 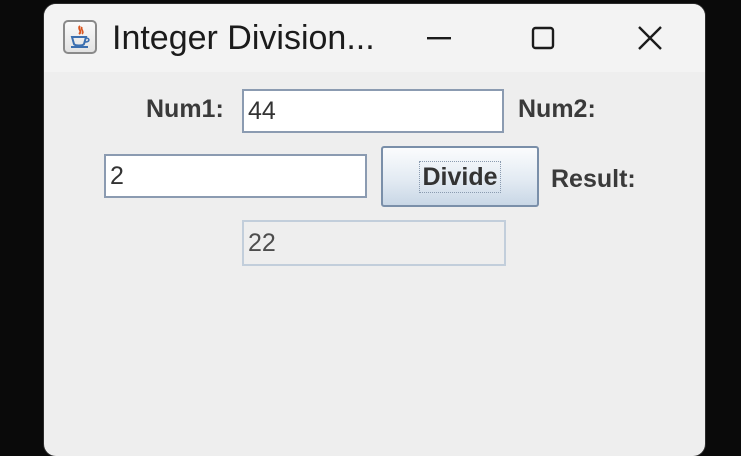 What do you see at coordinates (235, 176) in the screenshot?
I see `num2-input` at bounding box center [235, 176].